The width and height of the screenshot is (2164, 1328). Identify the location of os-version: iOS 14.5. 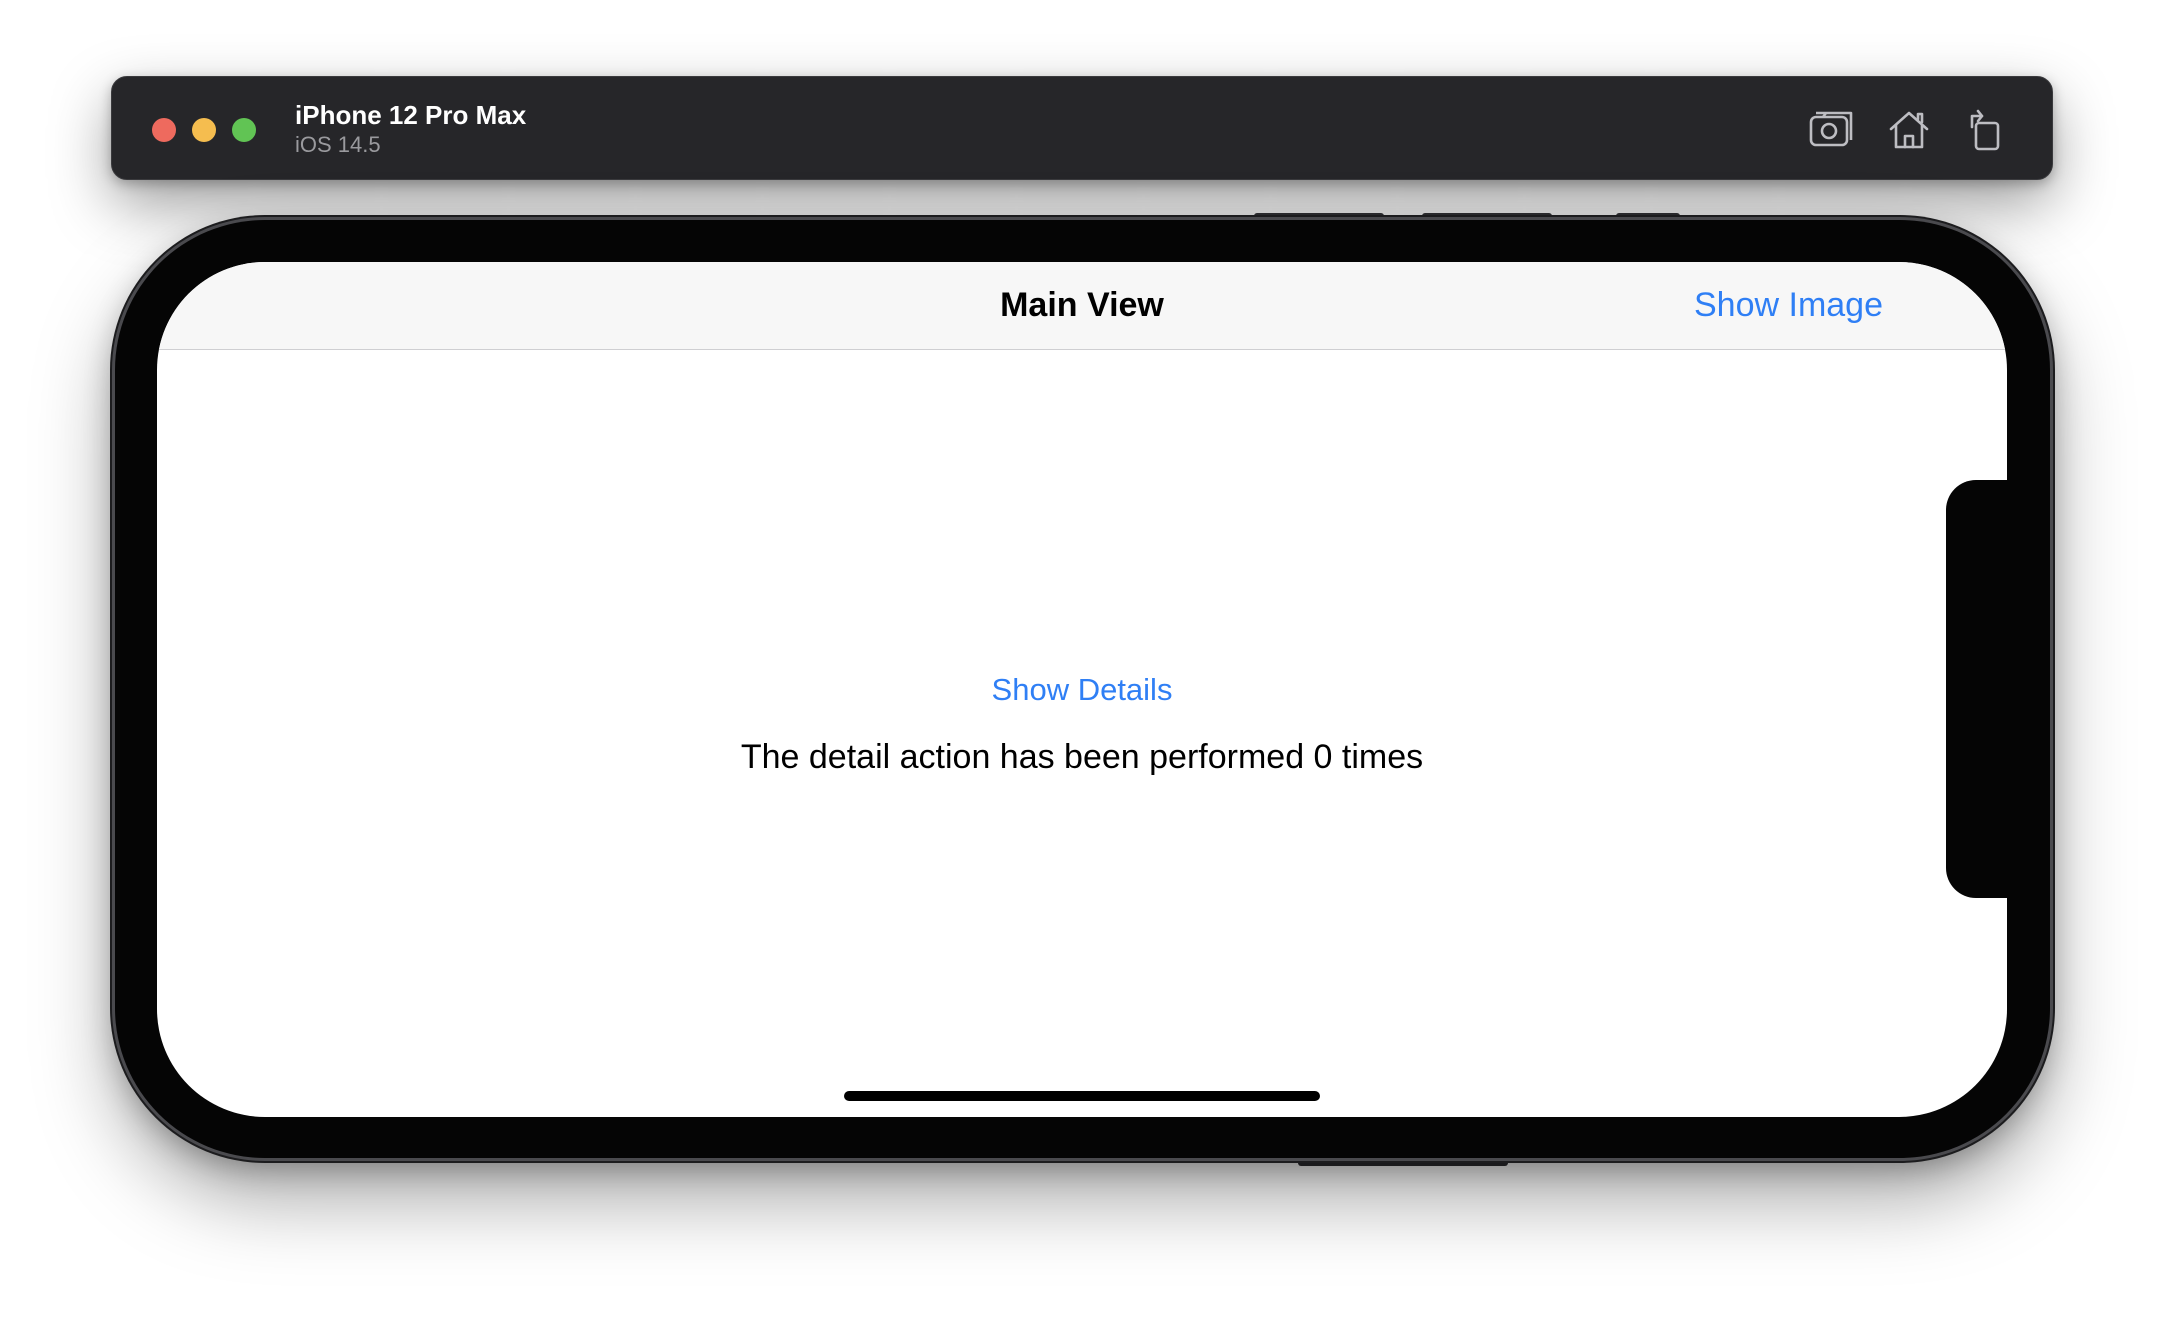
(338, 144).